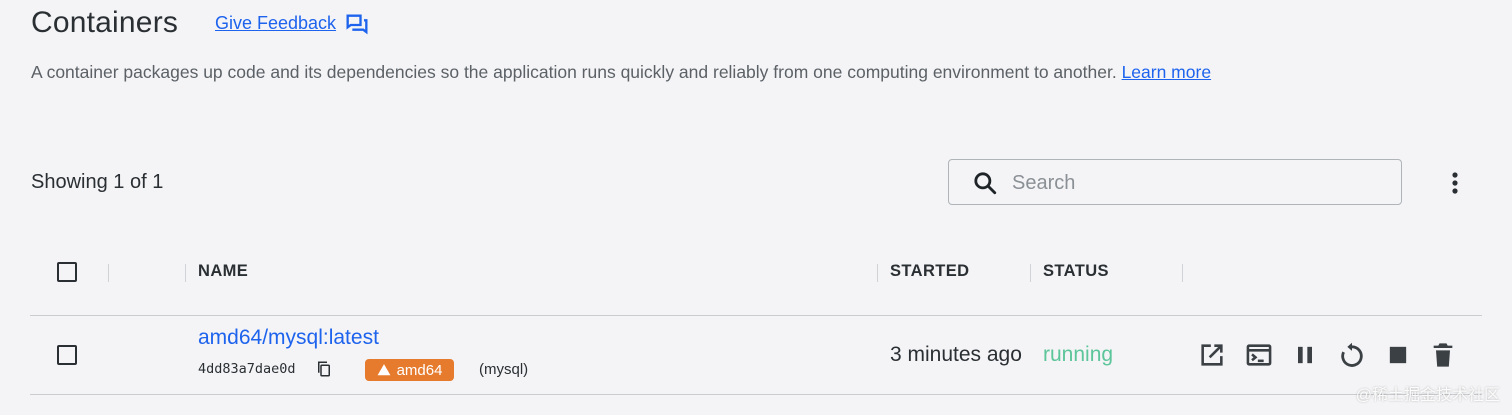 The height and width of the screenshot is (415, 1512). I want to click on warning-icon, so click(383, 370).